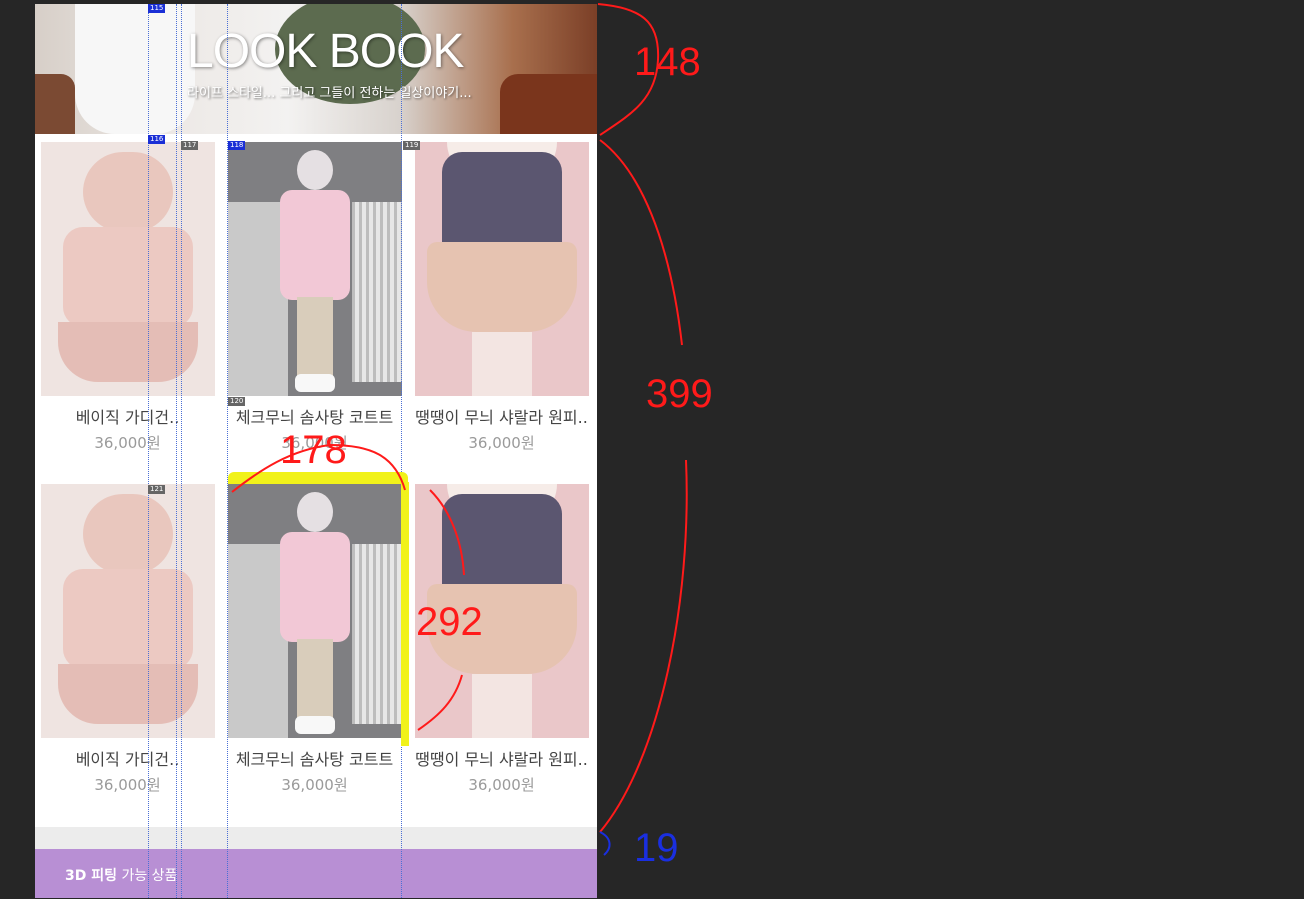 The image size is (1304, 899). What do you see at coordinates (316, 838) in the screenshot?
I see `spacer-band` at bounding box center [316, 838].